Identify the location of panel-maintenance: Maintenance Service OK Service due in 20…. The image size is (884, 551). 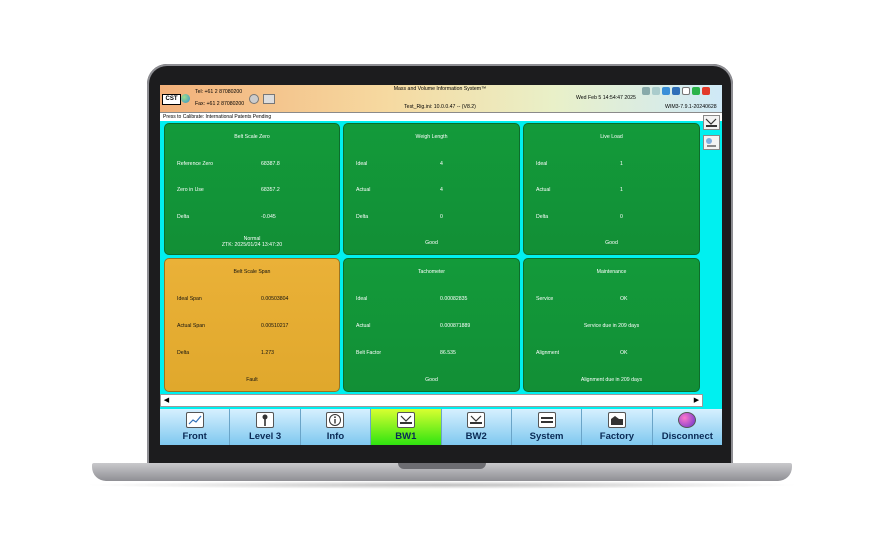
(611, 325).